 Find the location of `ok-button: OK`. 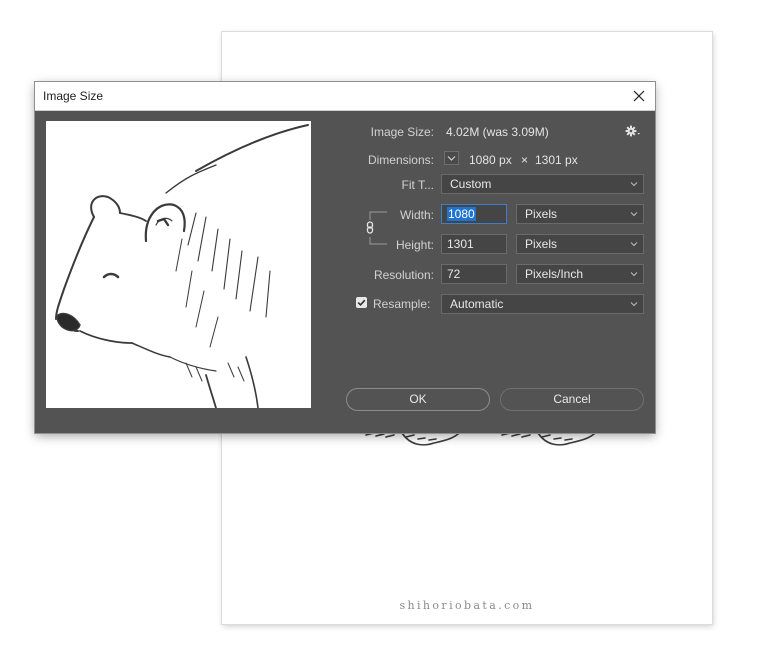

ok-button: OK is located at coordinates (418, 399).